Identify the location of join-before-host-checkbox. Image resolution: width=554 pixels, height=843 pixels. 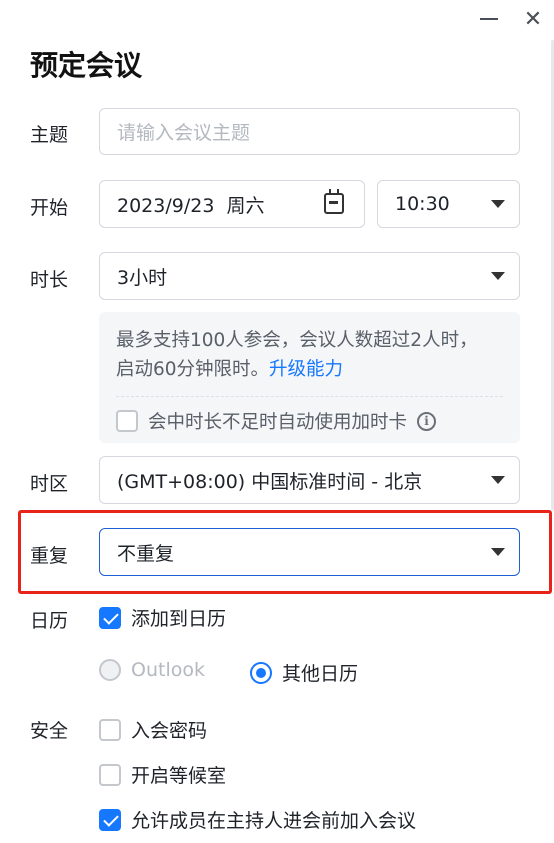
(110, 819).